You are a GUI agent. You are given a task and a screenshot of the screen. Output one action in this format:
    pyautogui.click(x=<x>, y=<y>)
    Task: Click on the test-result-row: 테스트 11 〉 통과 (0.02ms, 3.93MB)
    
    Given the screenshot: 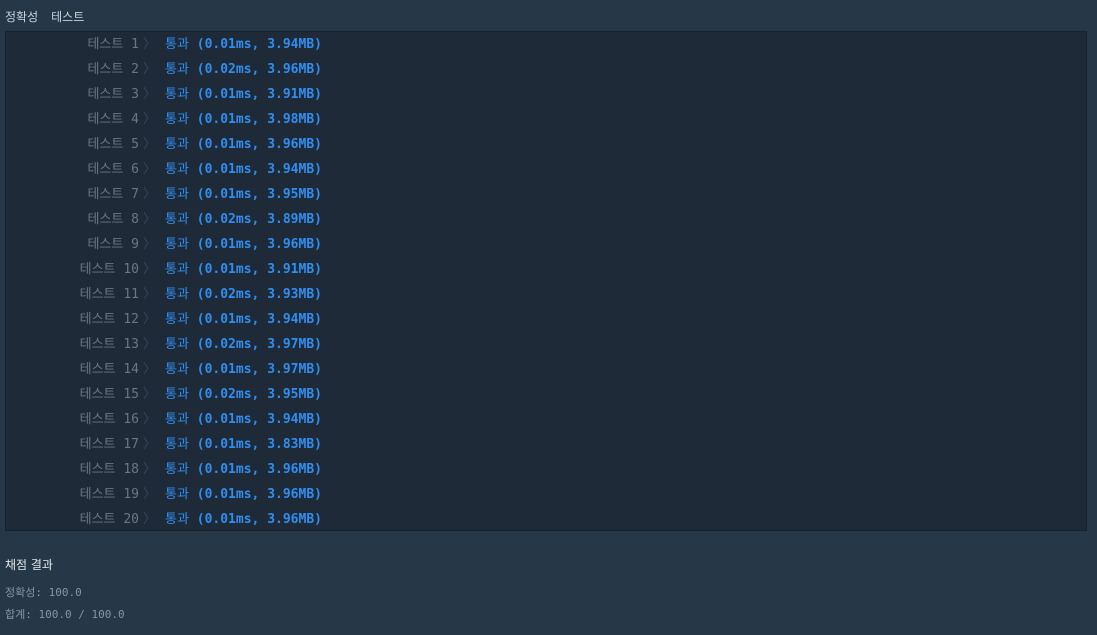 What is the action you would take?
    pyautogui.click(x=546, y=294)
    